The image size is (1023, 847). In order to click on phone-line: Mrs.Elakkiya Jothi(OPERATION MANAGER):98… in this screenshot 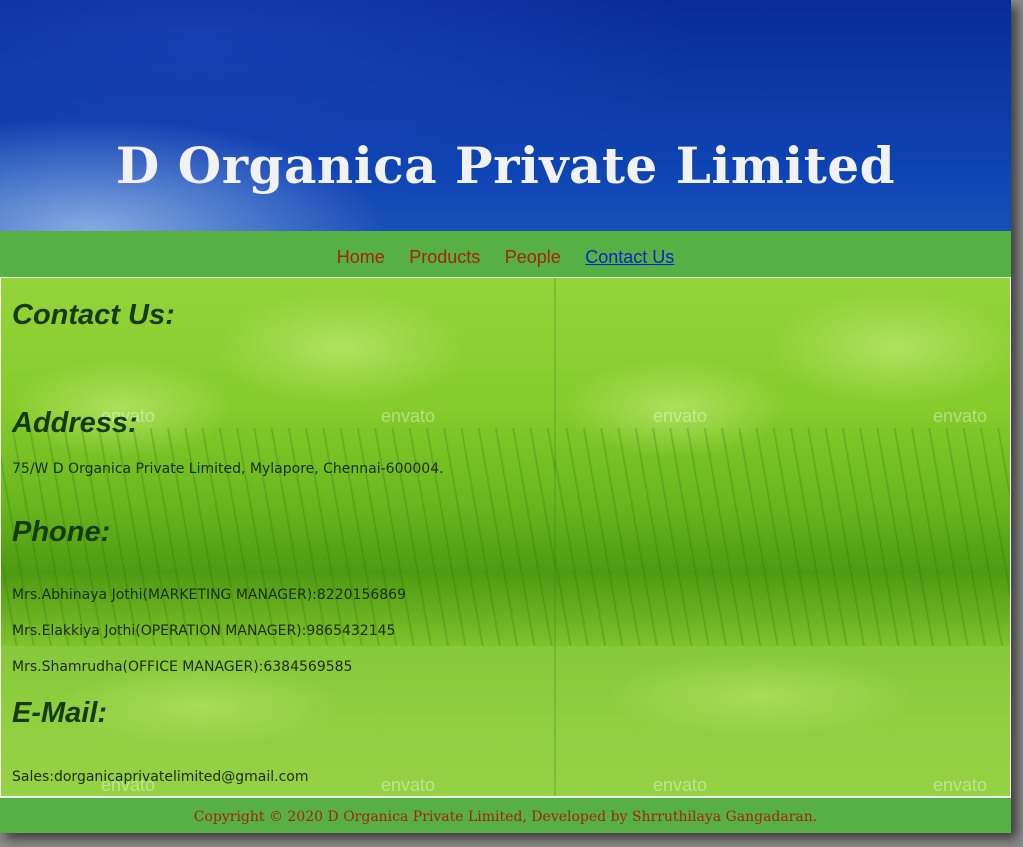, I will do `click(204, 631)`.